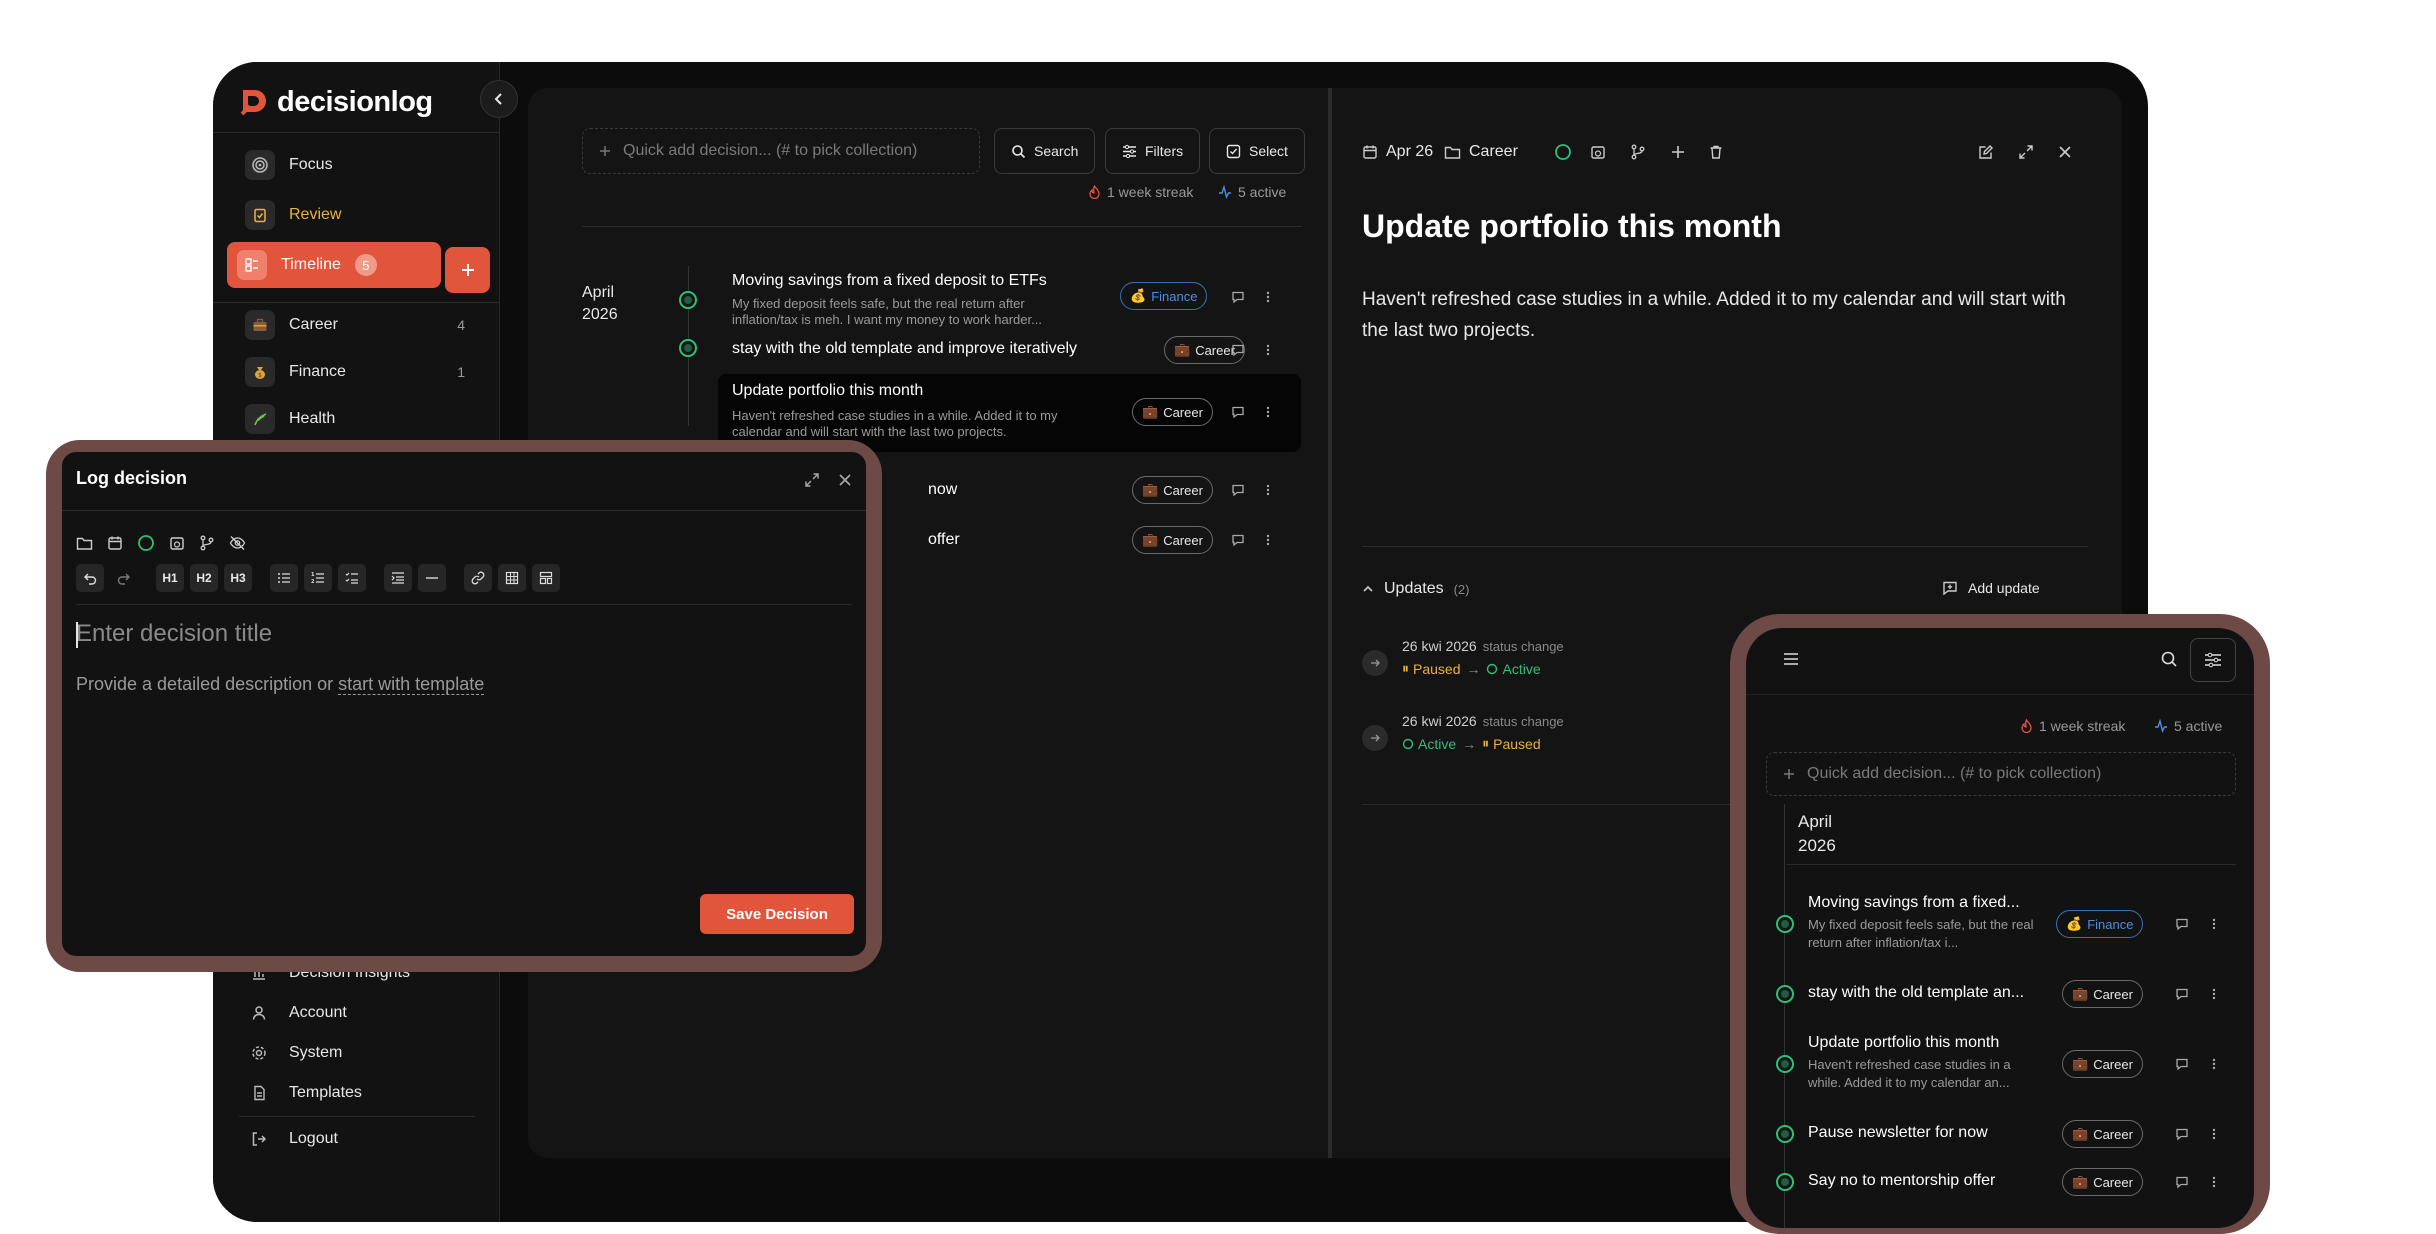  What do you see at coordinates (1415, 589) in the screenshot?
I see `updates-toggle: Updates (2)` at bounding box center [1415, 589].